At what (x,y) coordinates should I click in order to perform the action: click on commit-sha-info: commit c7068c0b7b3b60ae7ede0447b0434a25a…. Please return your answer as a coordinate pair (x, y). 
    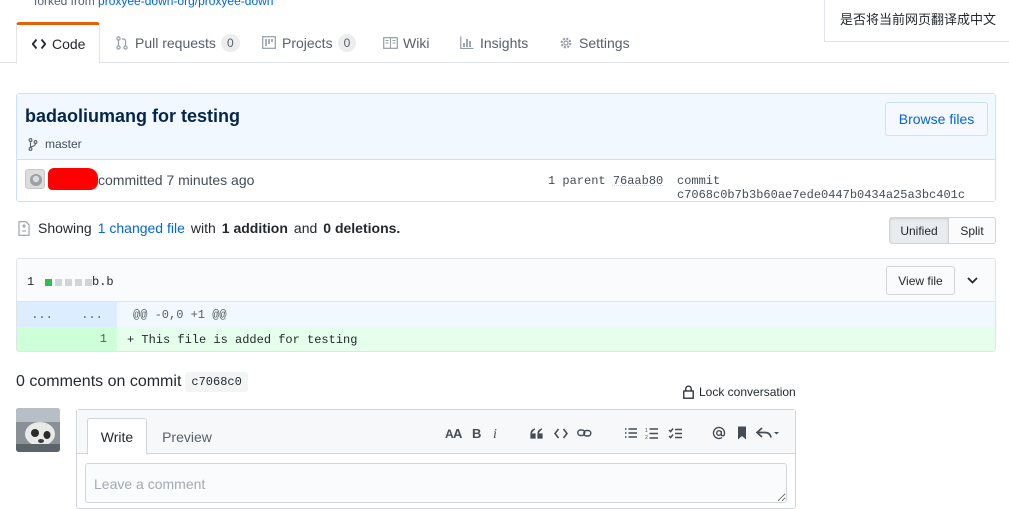
    Looking at the image, I should click on (836, 188).